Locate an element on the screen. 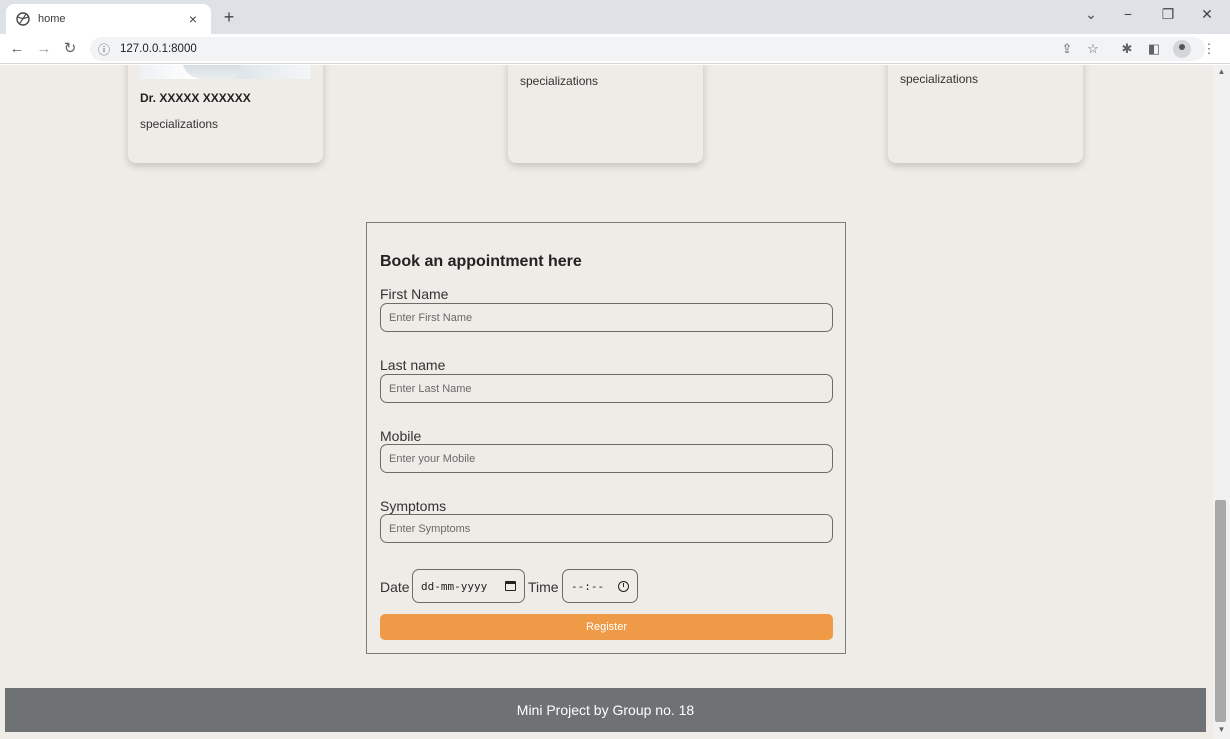 The height and width of the screenshot is (739, 1230). profile-icon is located at coordinates (1182, 49).